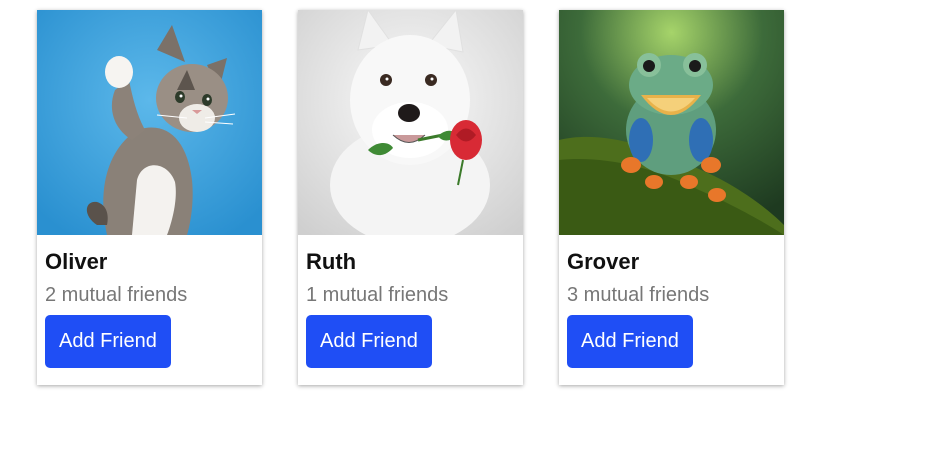  What do you see at coordinates (331, 261) in the screenshot?
I see `friend-name: Ruth` at bounding box center [331, 261].